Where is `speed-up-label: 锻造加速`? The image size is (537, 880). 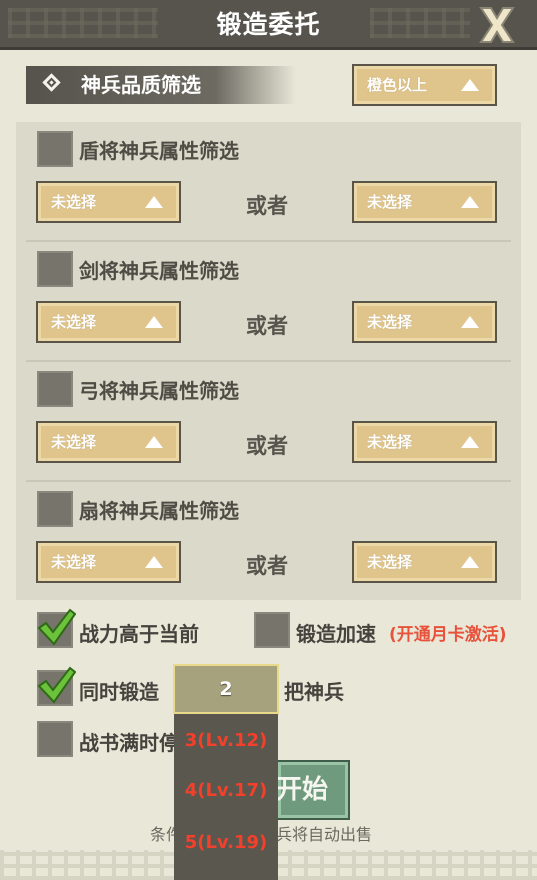 speed-up-label: 锻造加速 is located at coordinates (336, 634).